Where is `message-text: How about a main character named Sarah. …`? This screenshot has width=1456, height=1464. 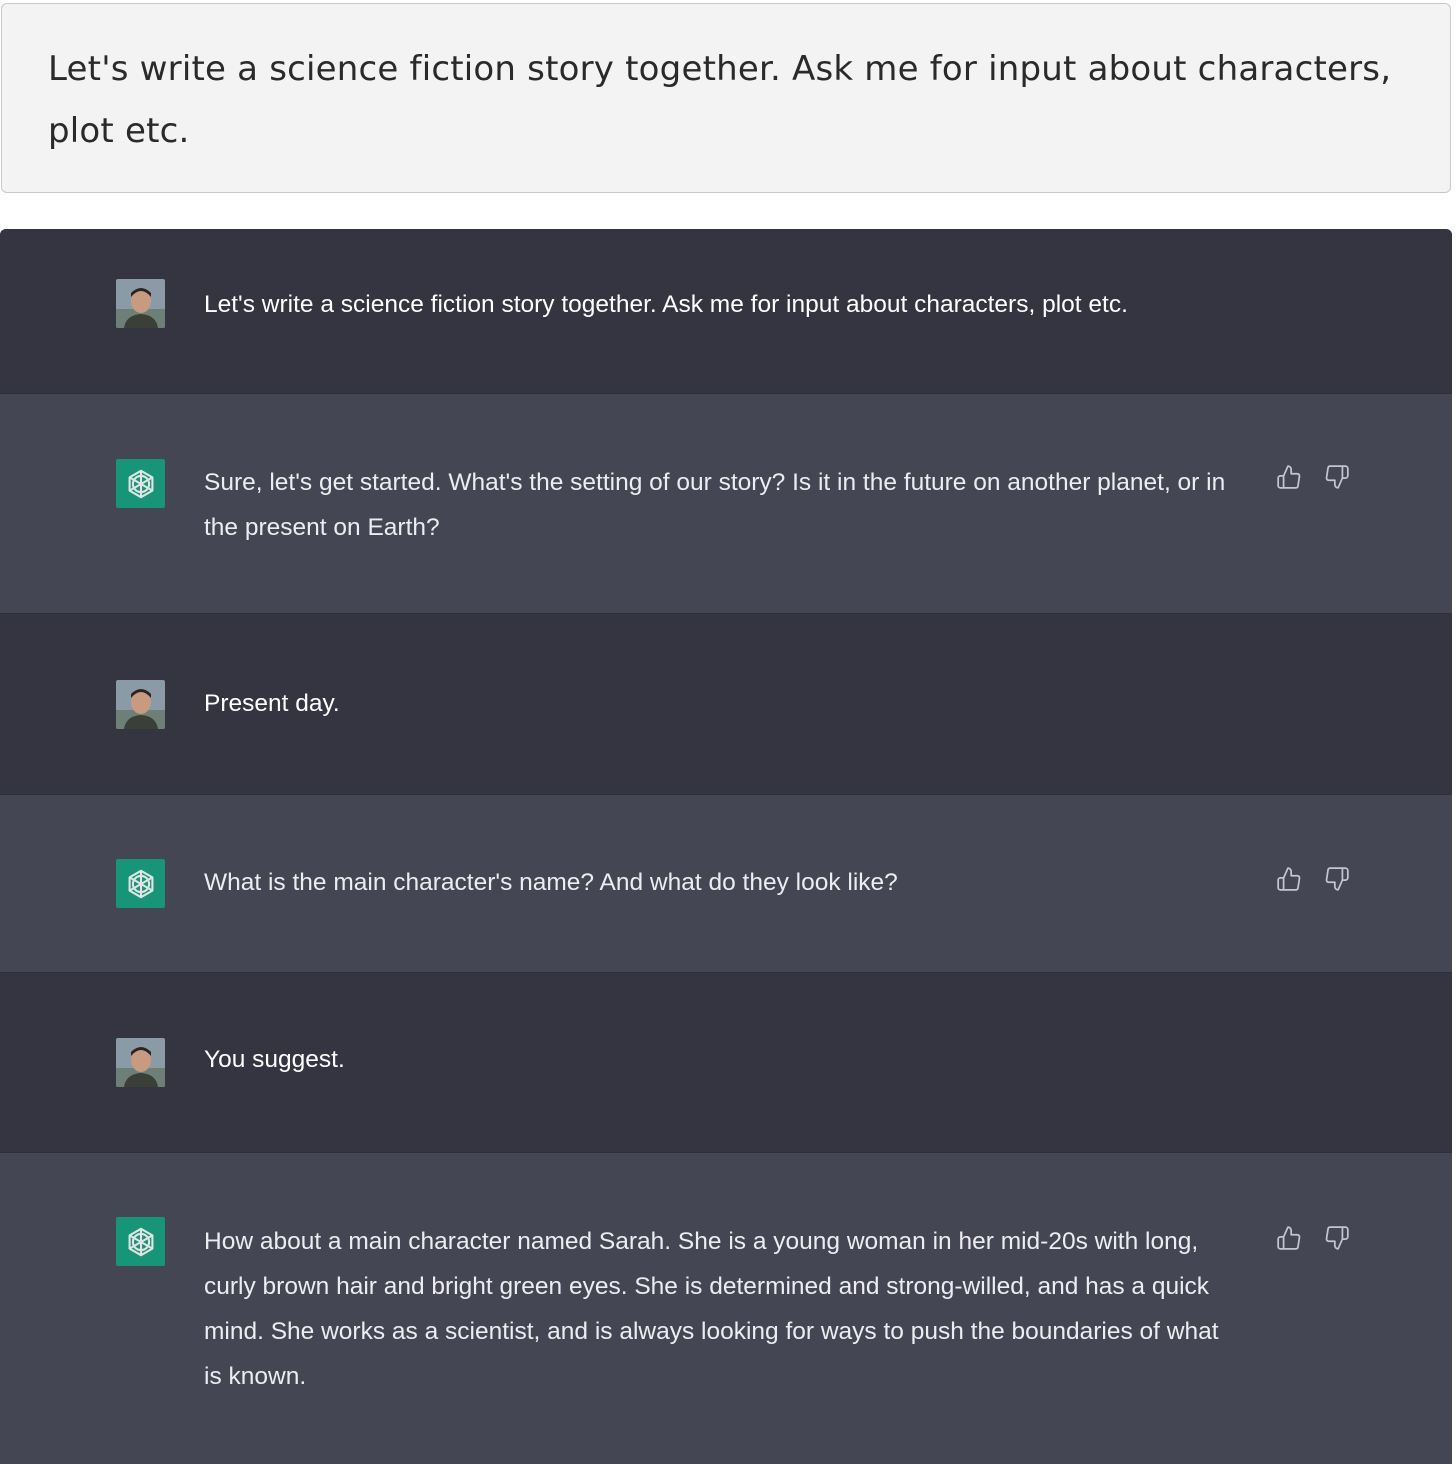 message-text: How about a main character named Sarah. … is located at coordinates (711, 1309).